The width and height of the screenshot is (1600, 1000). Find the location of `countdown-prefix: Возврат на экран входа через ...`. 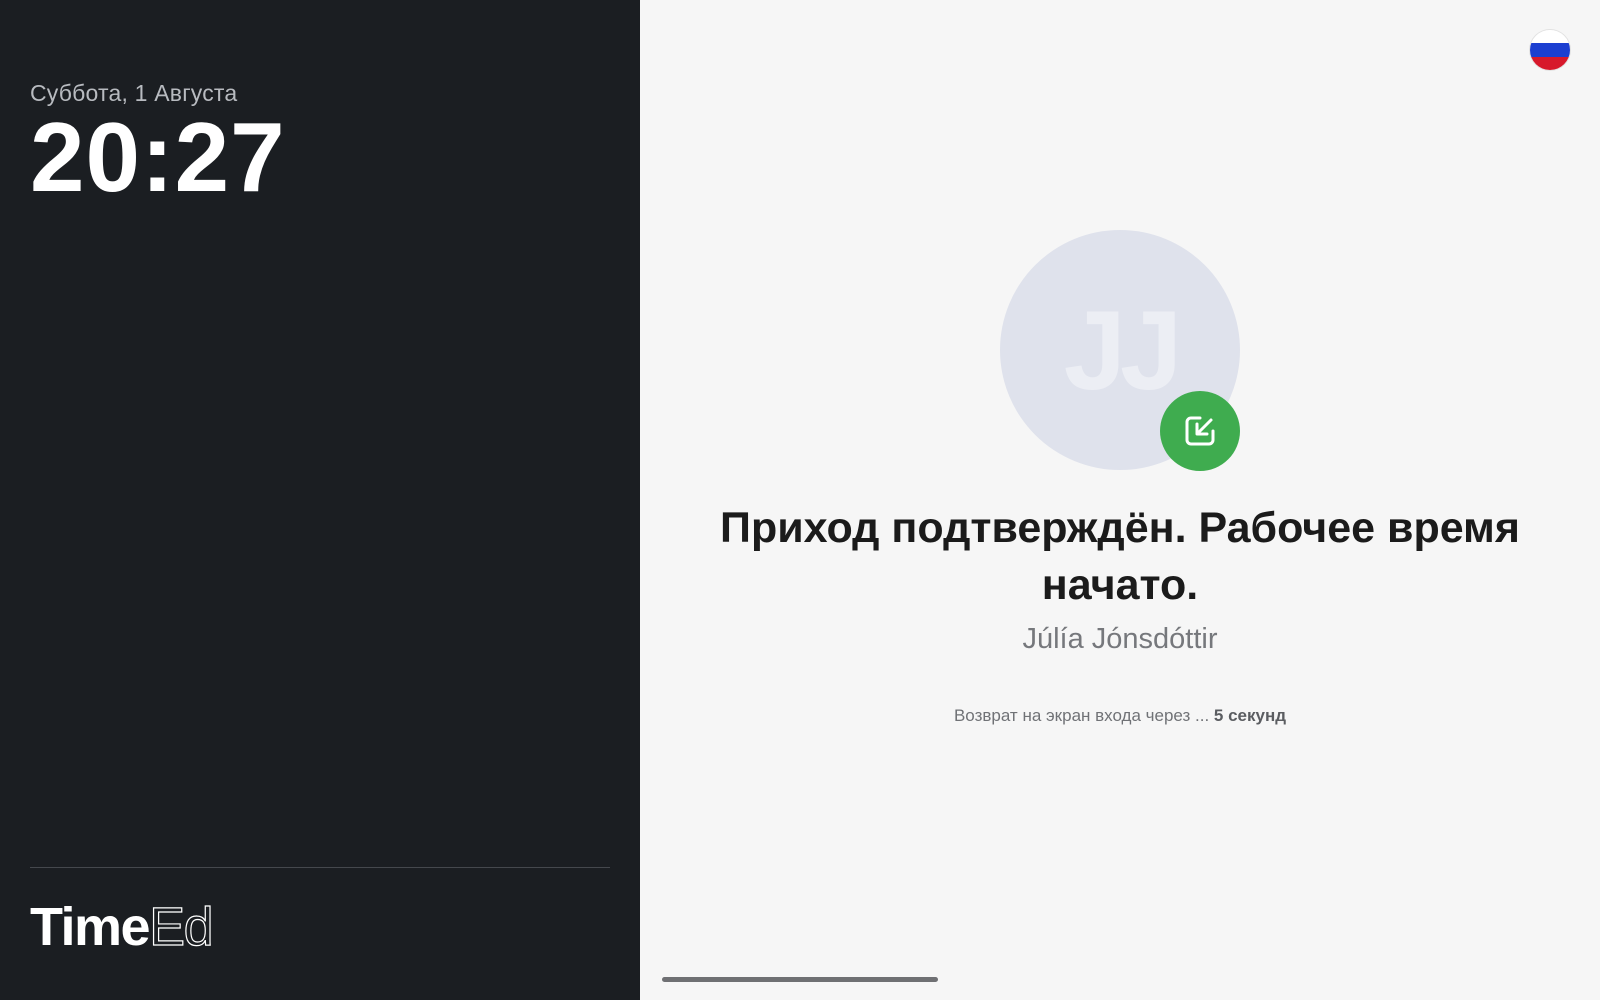

countdown-prefix: Возврат на экран входа через ... is located at coordinates (1083, 715).